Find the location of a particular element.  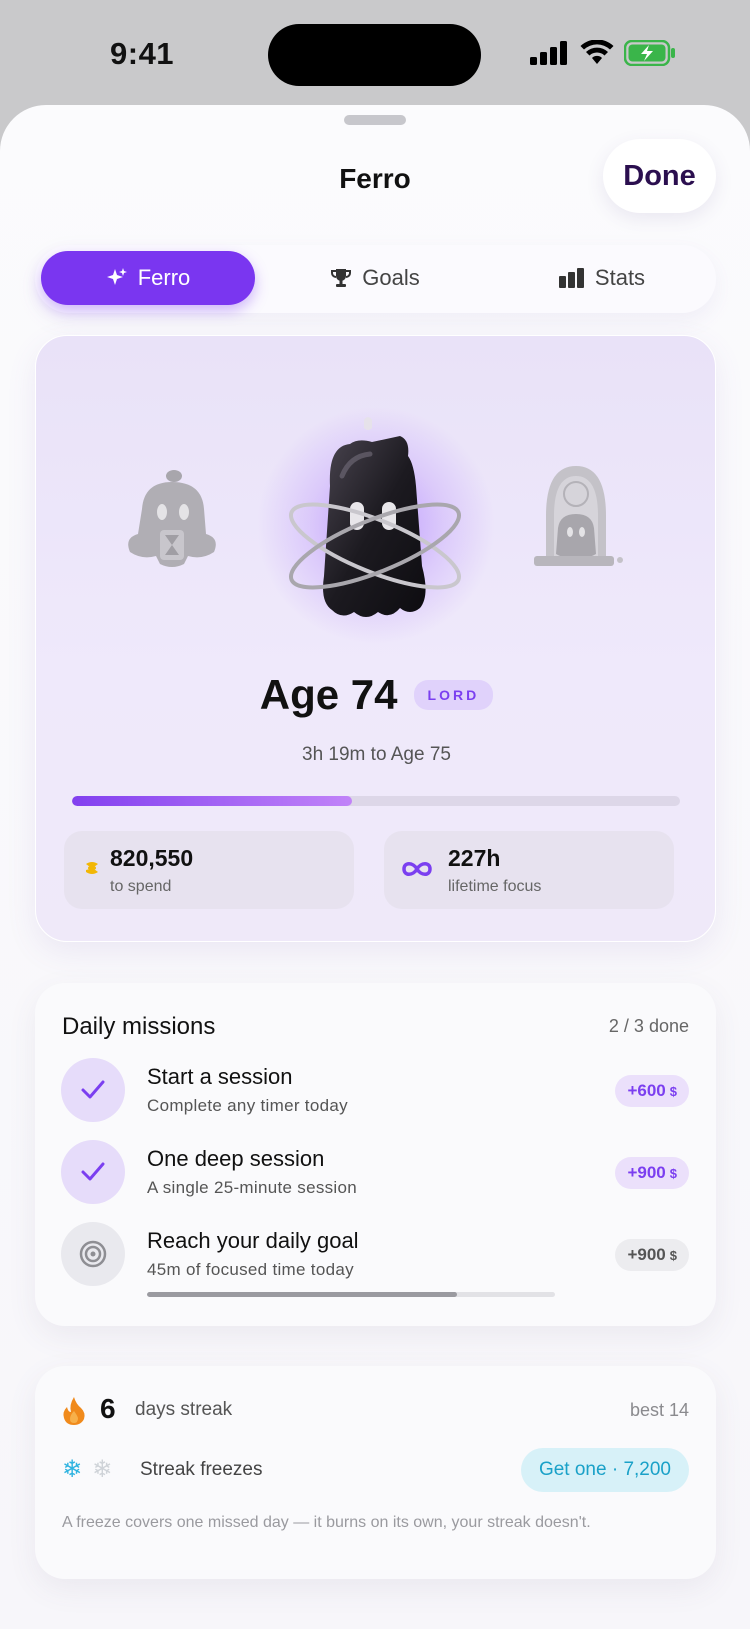

next-age-countdown: 3h 19m to Age 75 is located at coordinates (376, 754).